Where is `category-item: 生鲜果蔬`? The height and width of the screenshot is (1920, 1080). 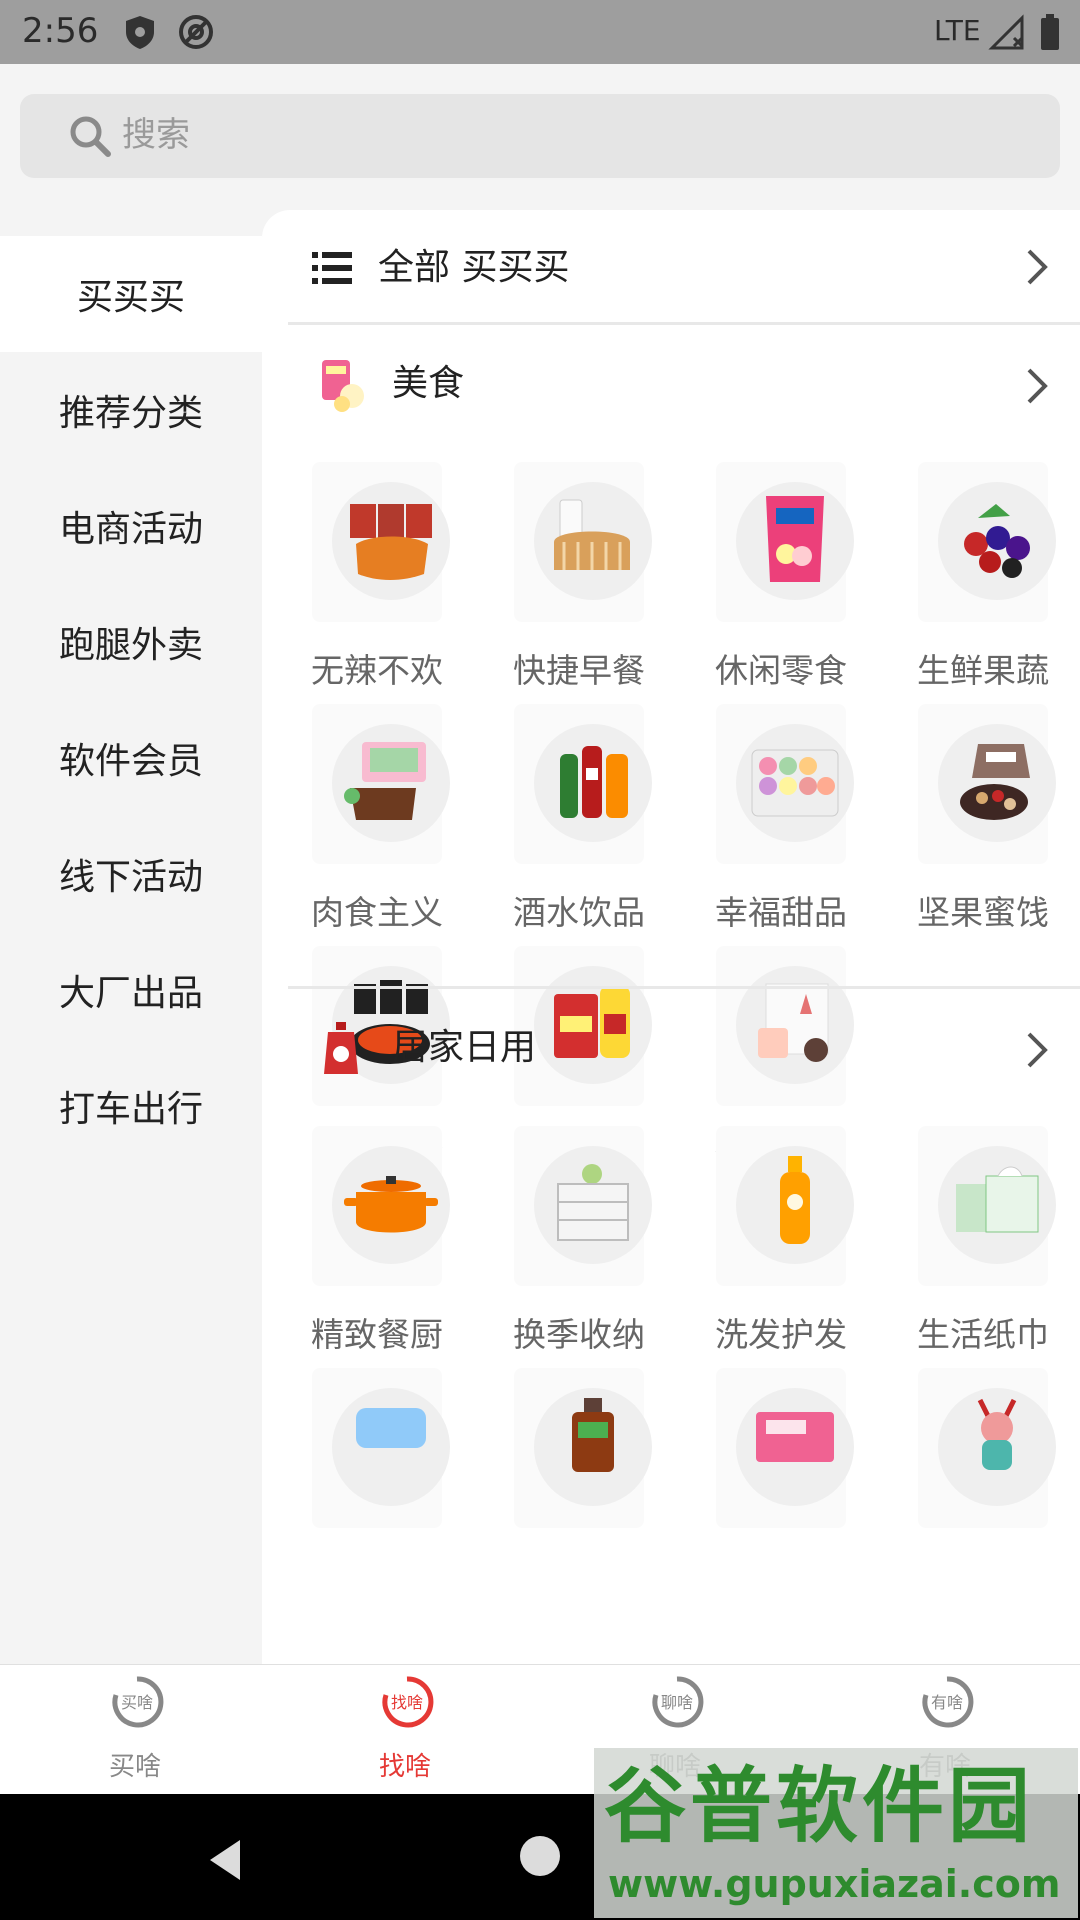
category-item: 生鲜果蔬 is located at coordinates (981, 578).